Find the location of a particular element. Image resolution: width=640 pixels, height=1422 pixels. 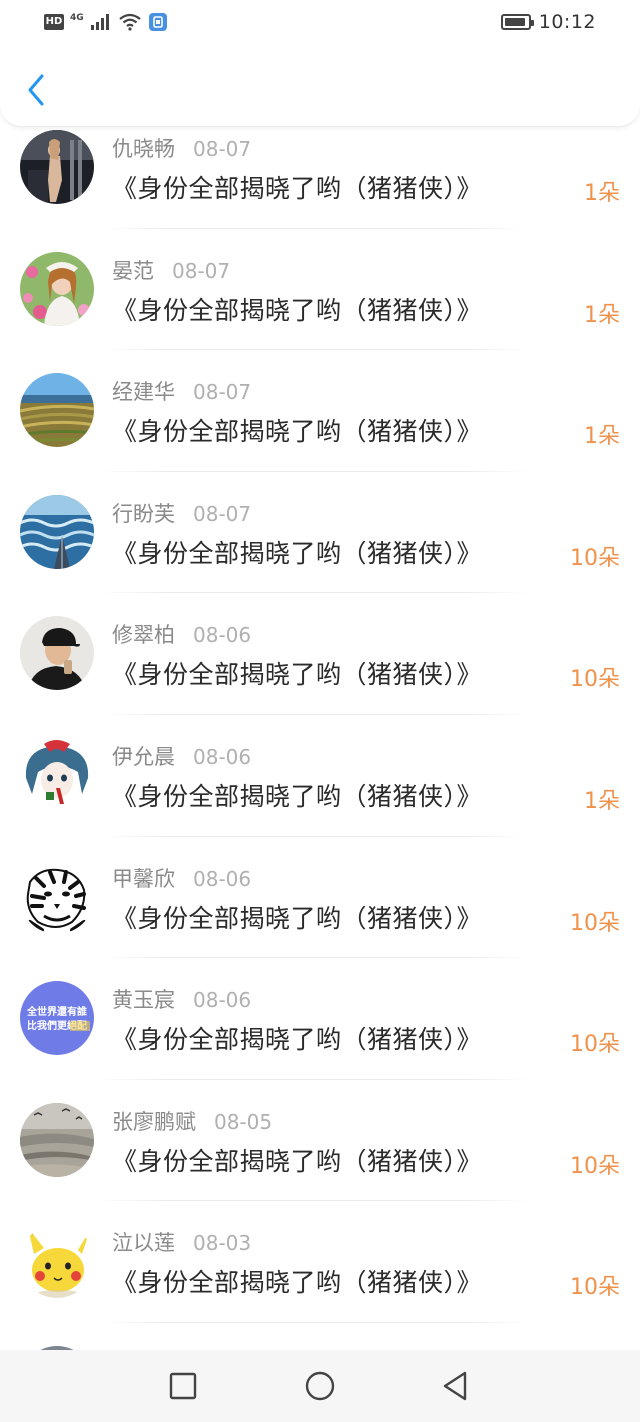

sender-name: 甲馨欣 is located at coordinates (143, 878).